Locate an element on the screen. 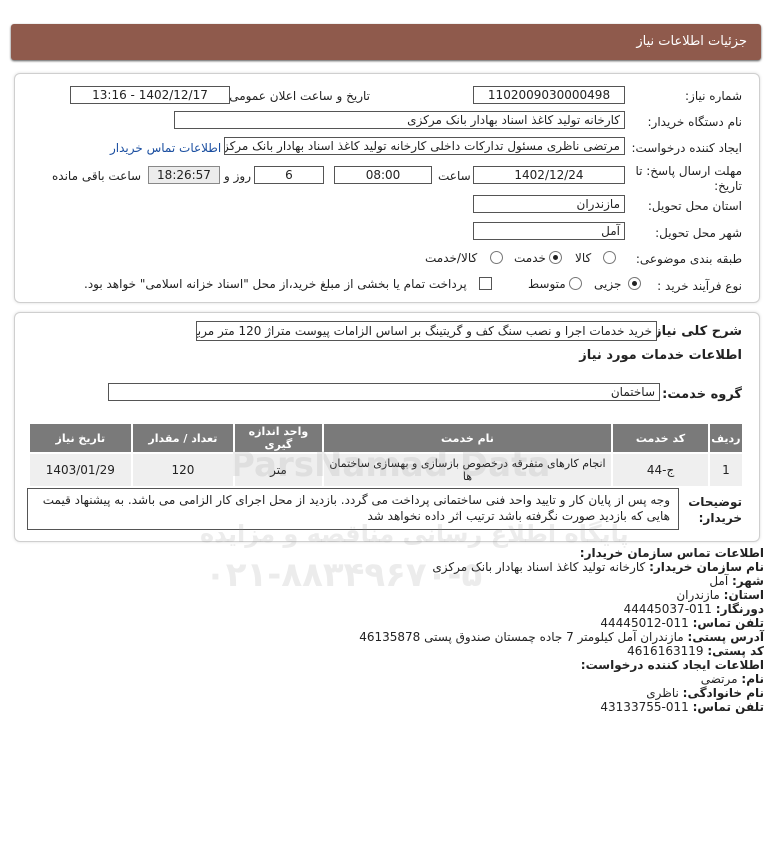 This screenshot has height=845, width=770. contact-fax-row: دورنگار: 011-44445037 is located at coordinates (694, 609).